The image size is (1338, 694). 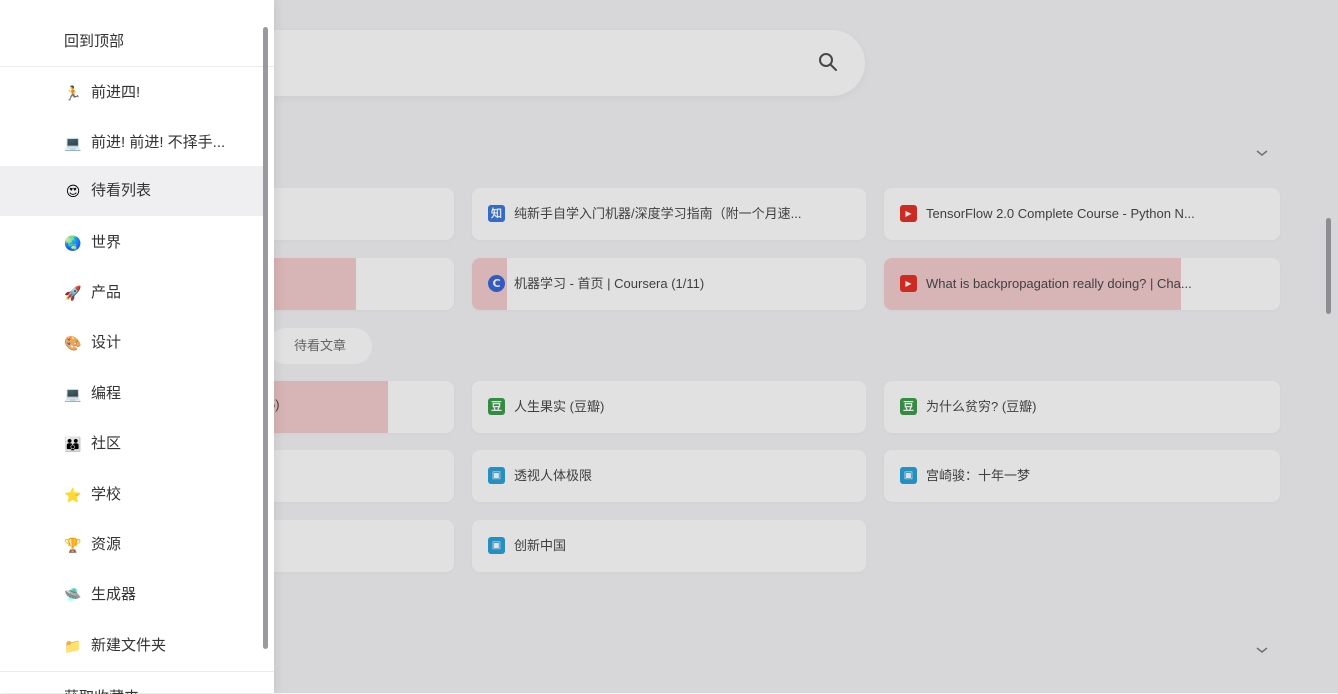 I want to click on drawer-scrollbar, so click(x=265, y=338).